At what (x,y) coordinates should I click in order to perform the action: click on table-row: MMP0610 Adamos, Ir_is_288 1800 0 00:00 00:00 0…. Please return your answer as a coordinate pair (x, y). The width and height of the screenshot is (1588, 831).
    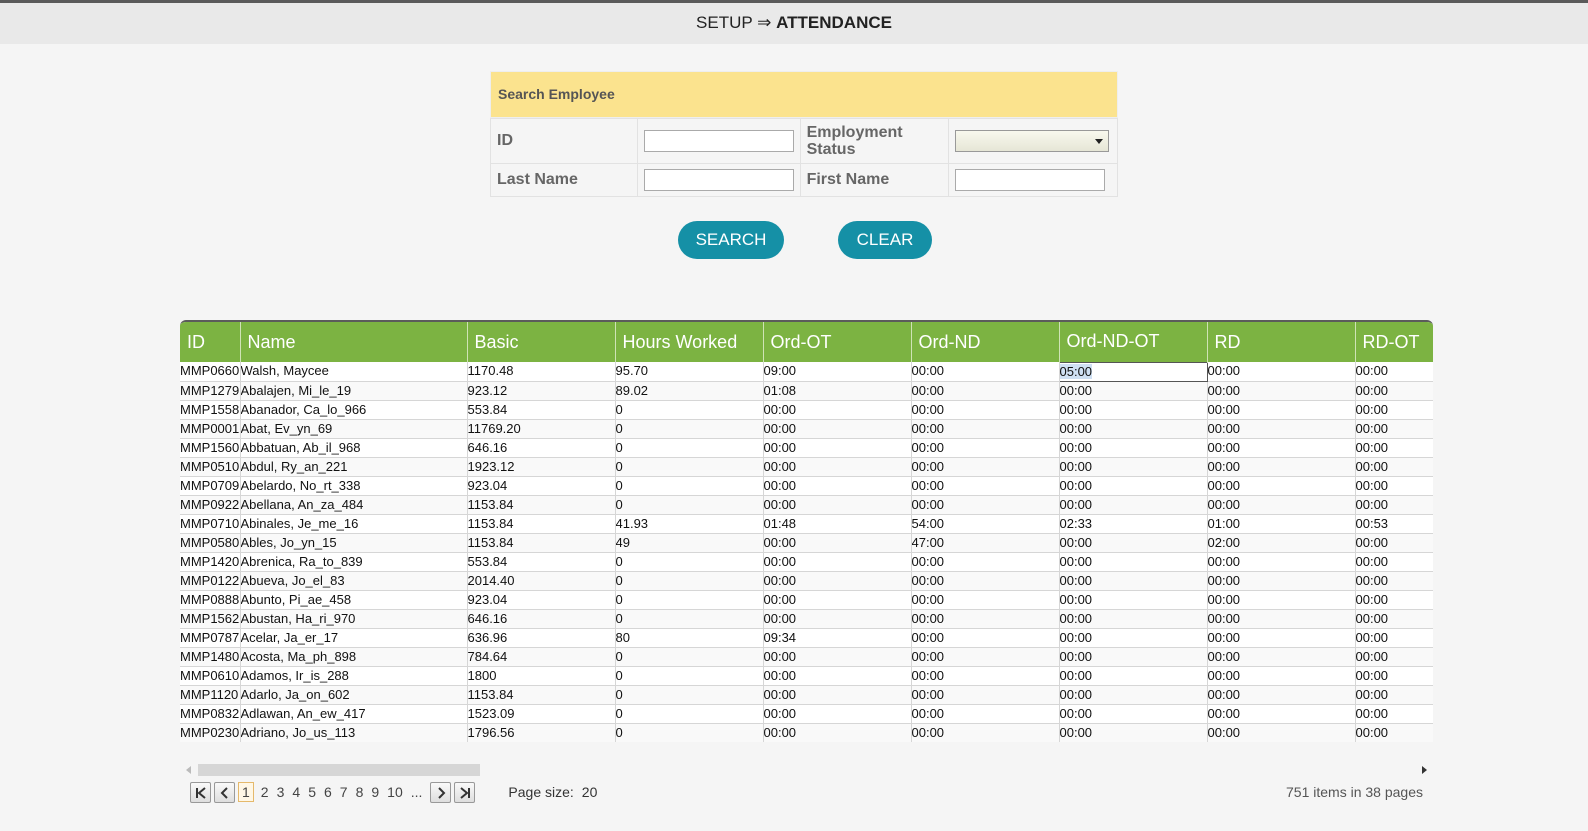
    Looking at the image, I should click on (806, 676).